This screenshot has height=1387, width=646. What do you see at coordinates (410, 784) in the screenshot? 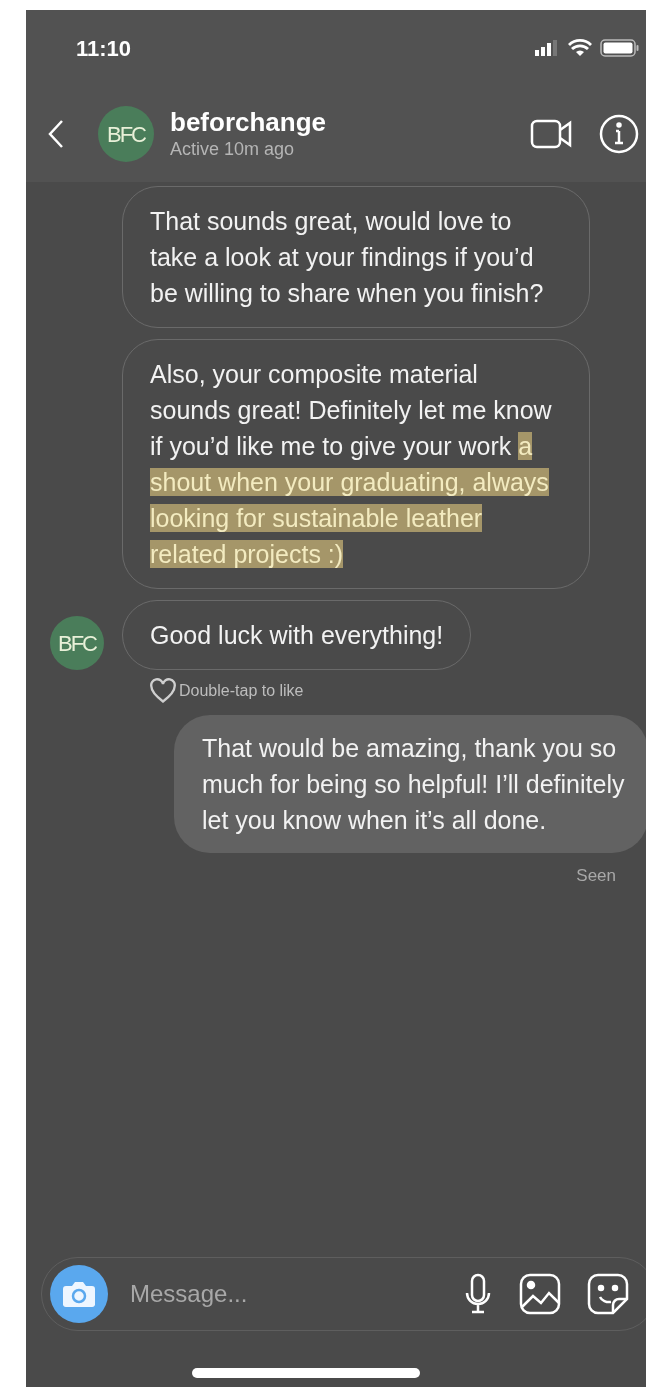
I see `message-bubble: That would be amazing, thank you so much for being so helpful! I’ll definitely let you know when it’s all done.` at bounding box center [410, 784].